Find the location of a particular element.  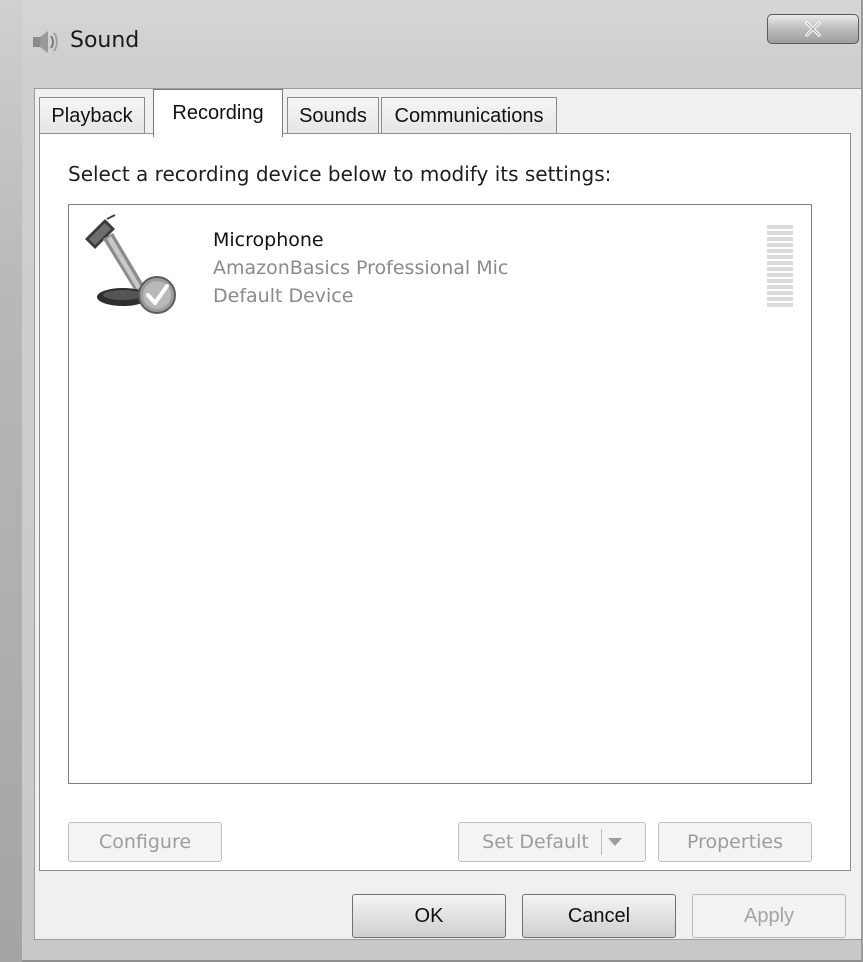

tab-playback: Playback is located at coordinates (92, 116).